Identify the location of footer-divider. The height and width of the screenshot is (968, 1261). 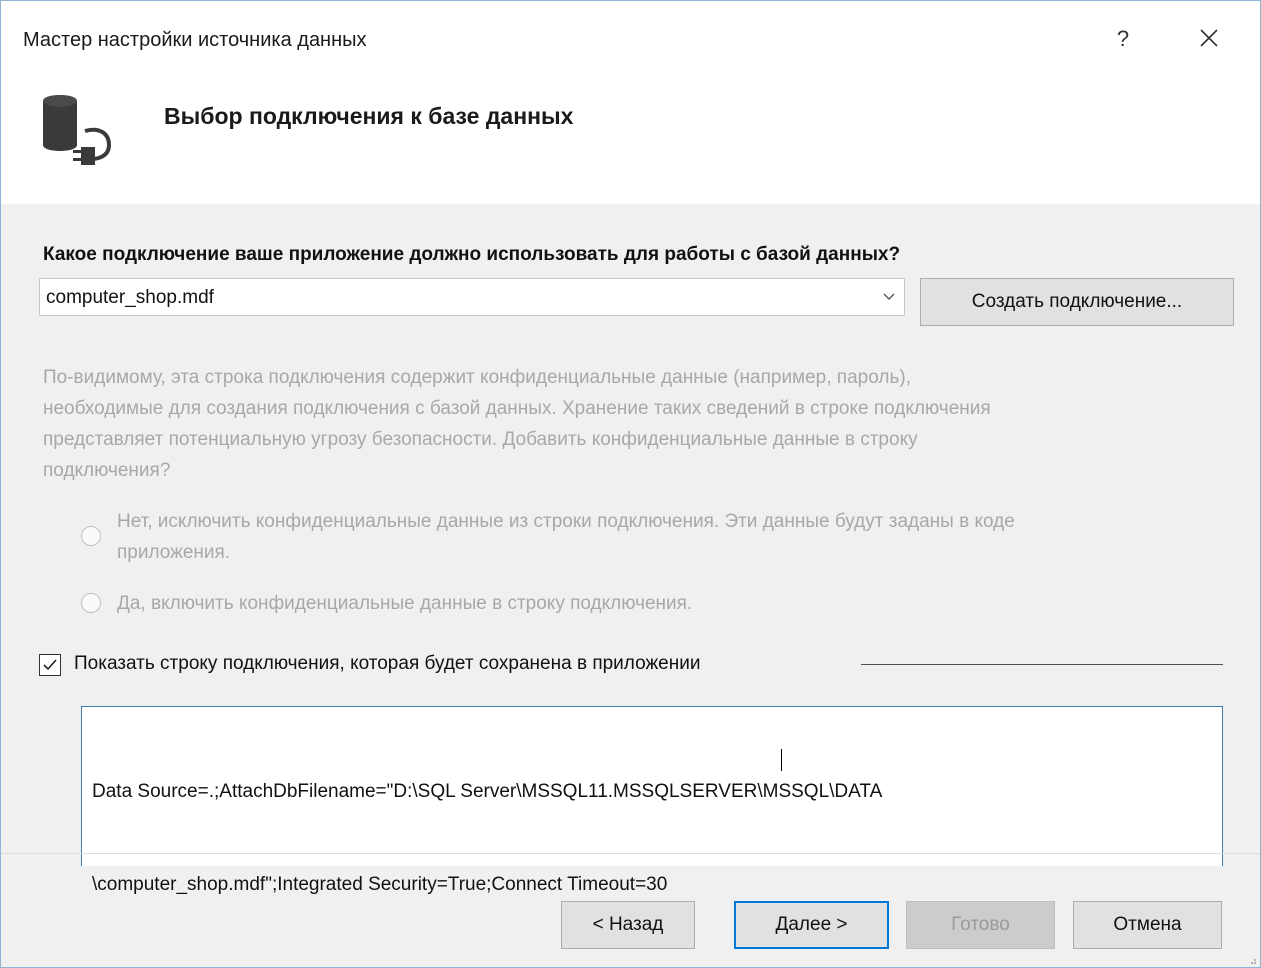
(630, 853).